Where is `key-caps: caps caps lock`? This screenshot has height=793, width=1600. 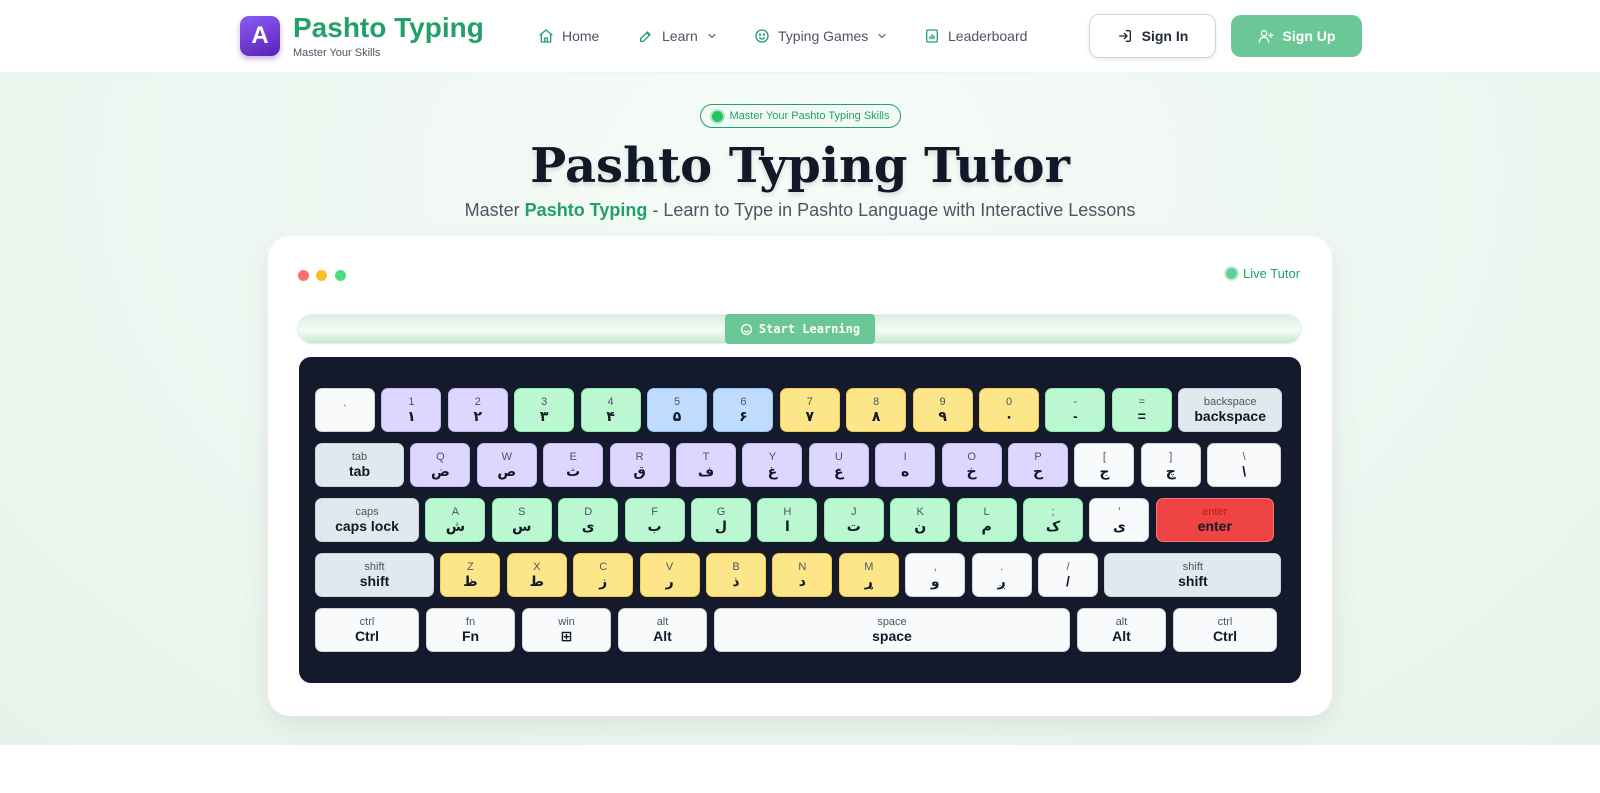 key-caps: caps caps lock is located at coordinates (367, 520).